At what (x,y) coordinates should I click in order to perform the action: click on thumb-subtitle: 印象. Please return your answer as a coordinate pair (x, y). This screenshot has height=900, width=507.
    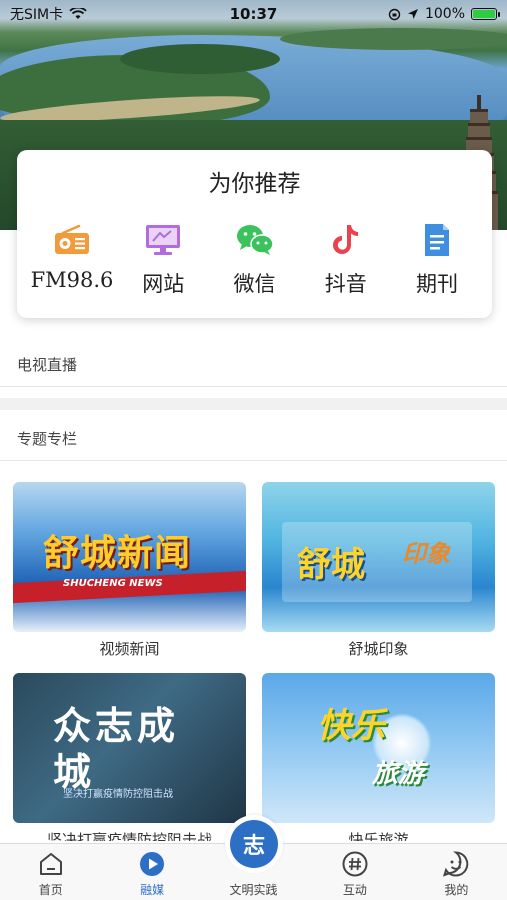
    Looking at the image, I should click on (426, 553).